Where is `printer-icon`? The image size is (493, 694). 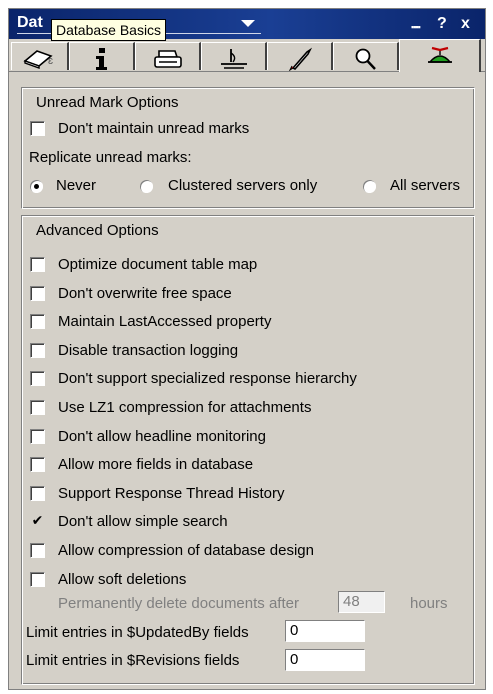 printer-icon is located at coordinates (167, 59).